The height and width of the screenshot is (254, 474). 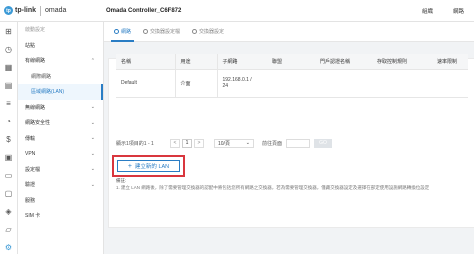 I want to click on nav-network-security: 網路安全性 ⌄, so click(x=60, y=123).